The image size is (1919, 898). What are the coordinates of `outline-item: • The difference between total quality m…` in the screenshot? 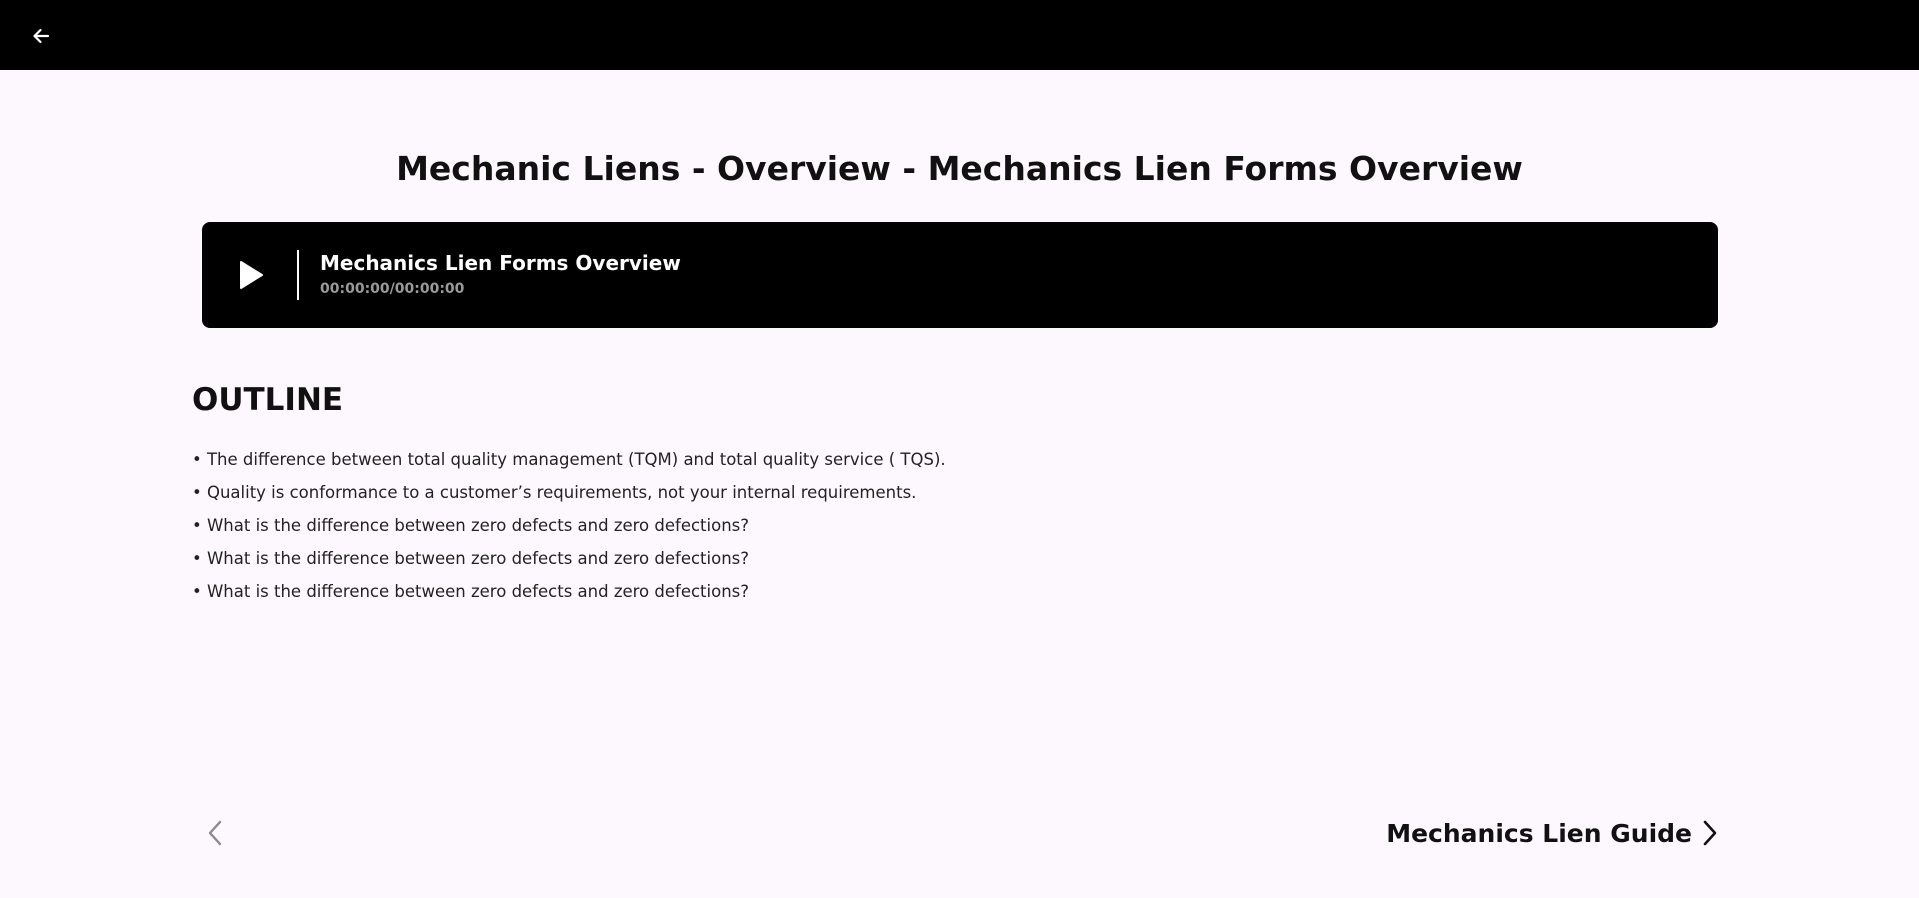 It's located at (569, 459).